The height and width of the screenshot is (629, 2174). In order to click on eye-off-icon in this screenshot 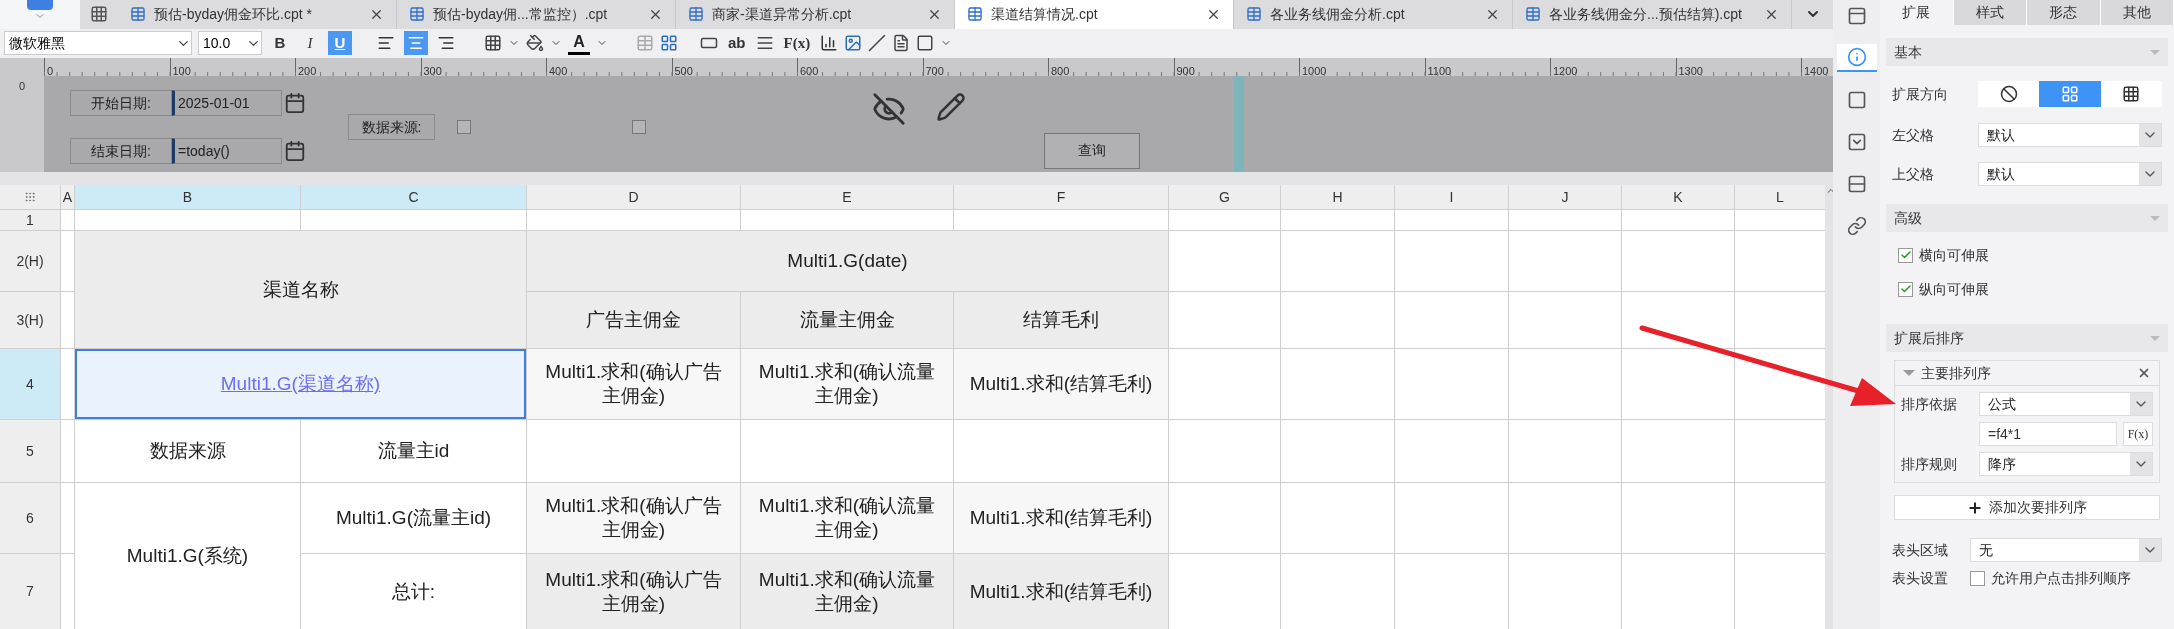, I will do `click(889, 108)`.